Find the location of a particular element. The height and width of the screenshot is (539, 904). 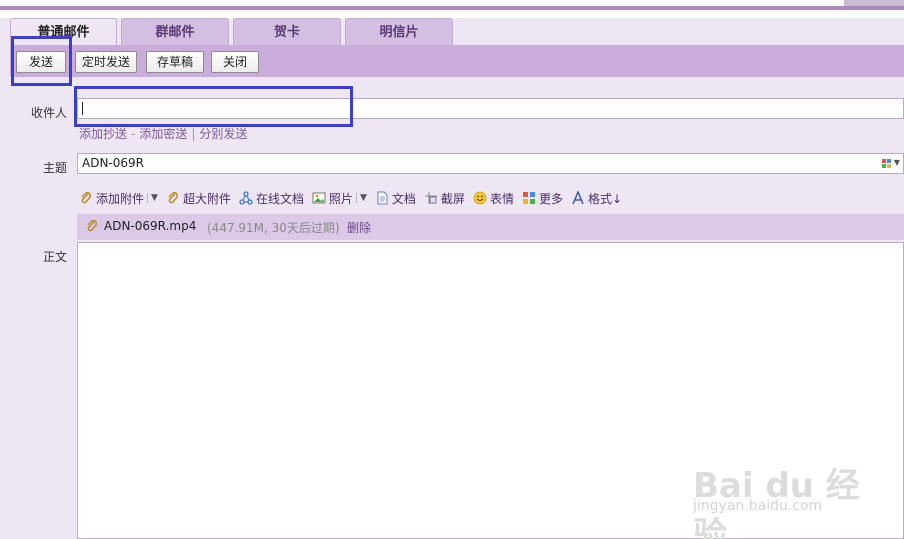

smiley-icon is located at coordinates (480, 198).